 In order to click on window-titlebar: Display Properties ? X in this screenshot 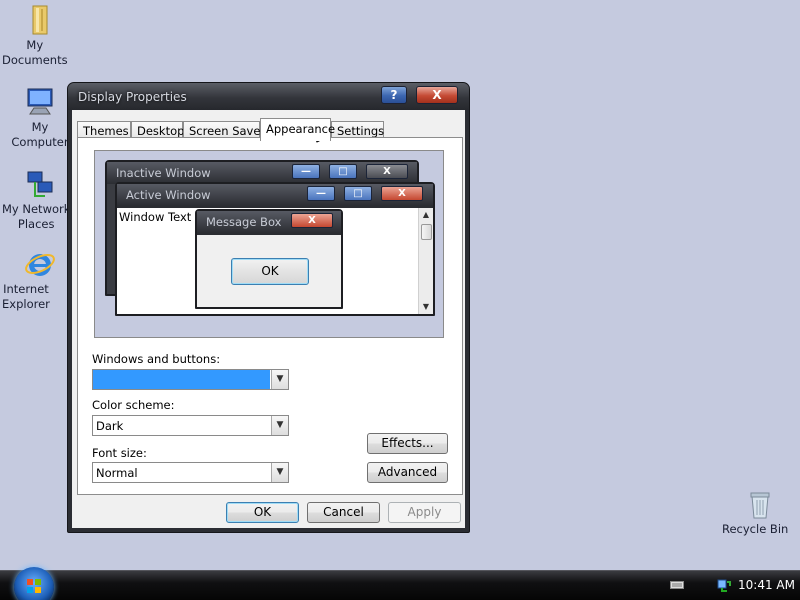, I will do `click(268, 96)`.